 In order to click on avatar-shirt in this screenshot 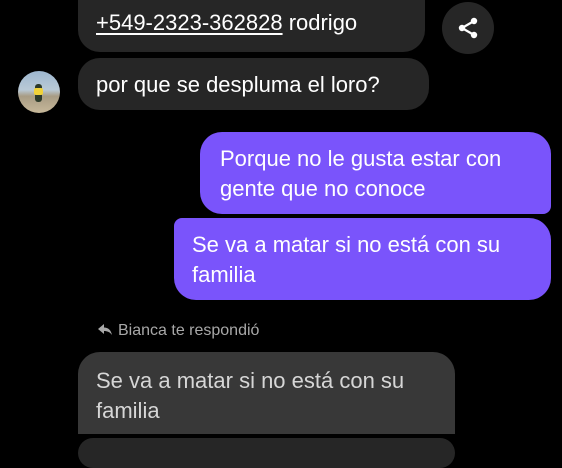, I will do `click(38, 91)`.